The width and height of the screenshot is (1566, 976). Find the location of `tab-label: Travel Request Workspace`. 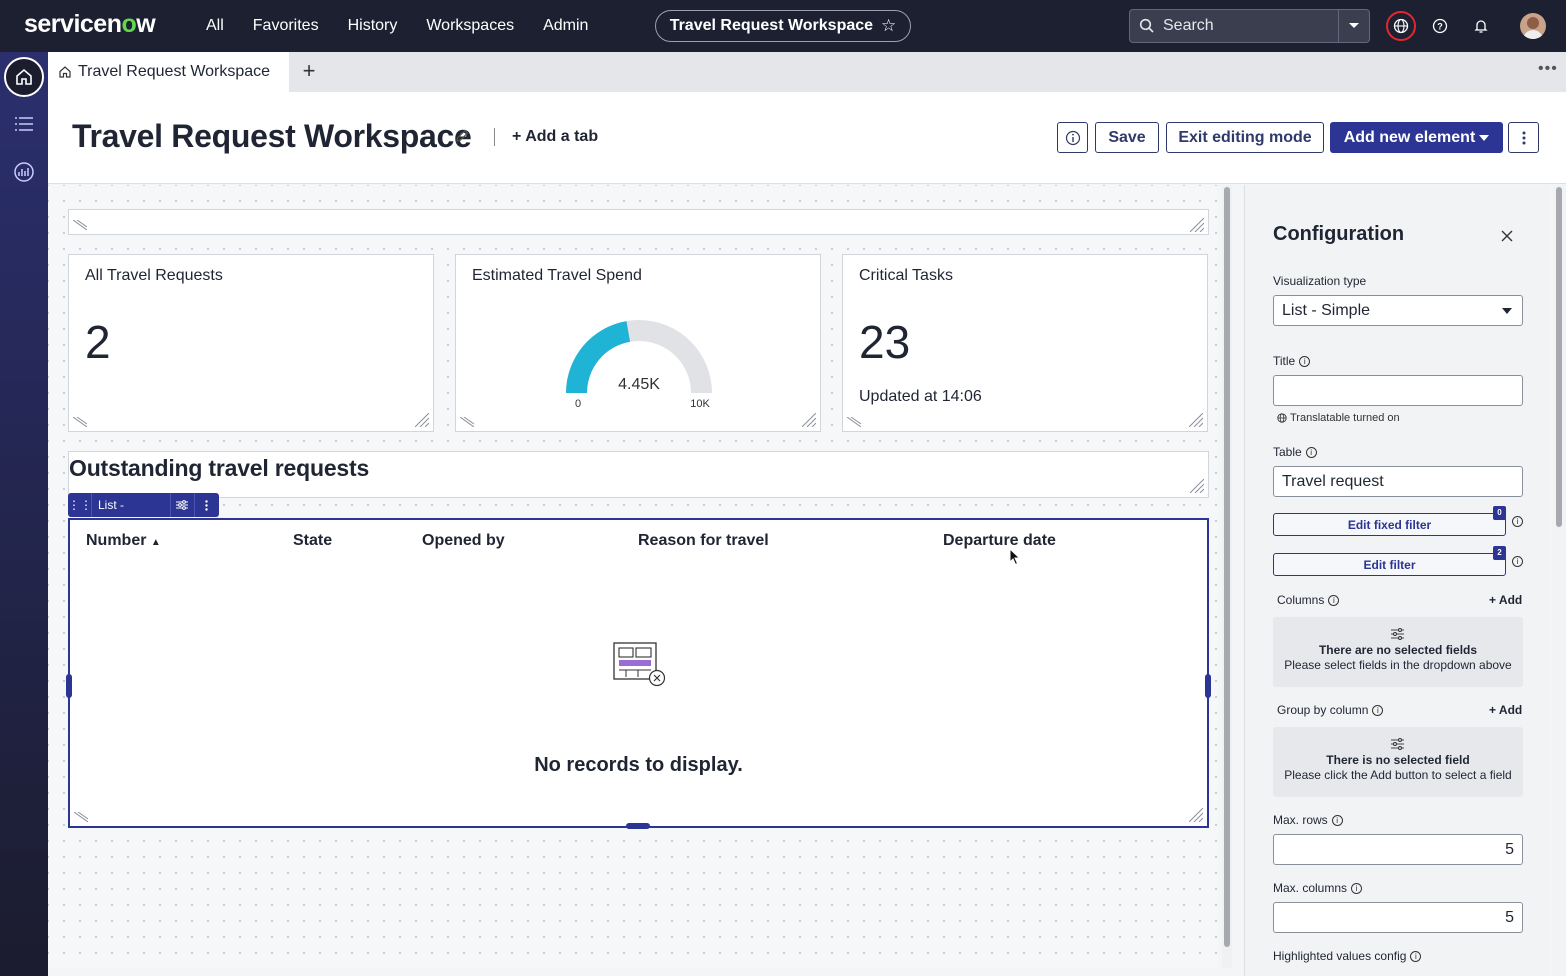

tab-label: Travel Request Workspace is located at coordinates (174, 71).